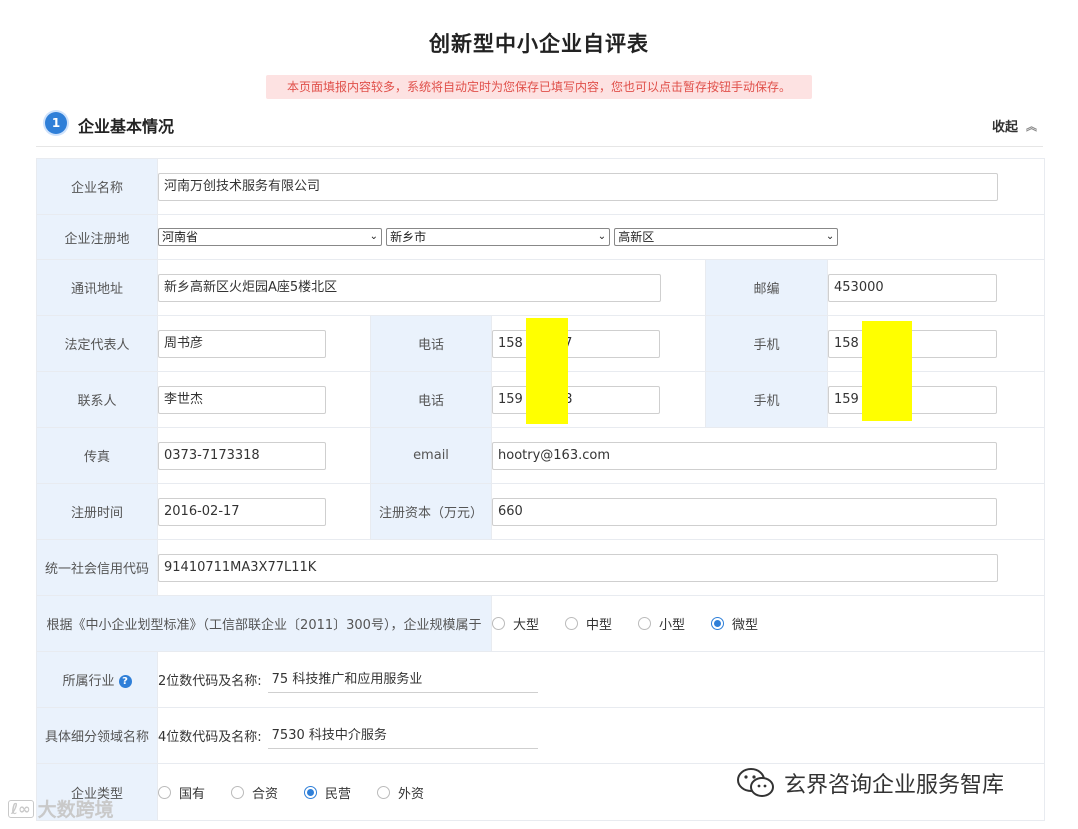 The width and height of the screenshot is (1078, 829). I want to click on city-select: 新乡市 ⌄, so click(498, 237).